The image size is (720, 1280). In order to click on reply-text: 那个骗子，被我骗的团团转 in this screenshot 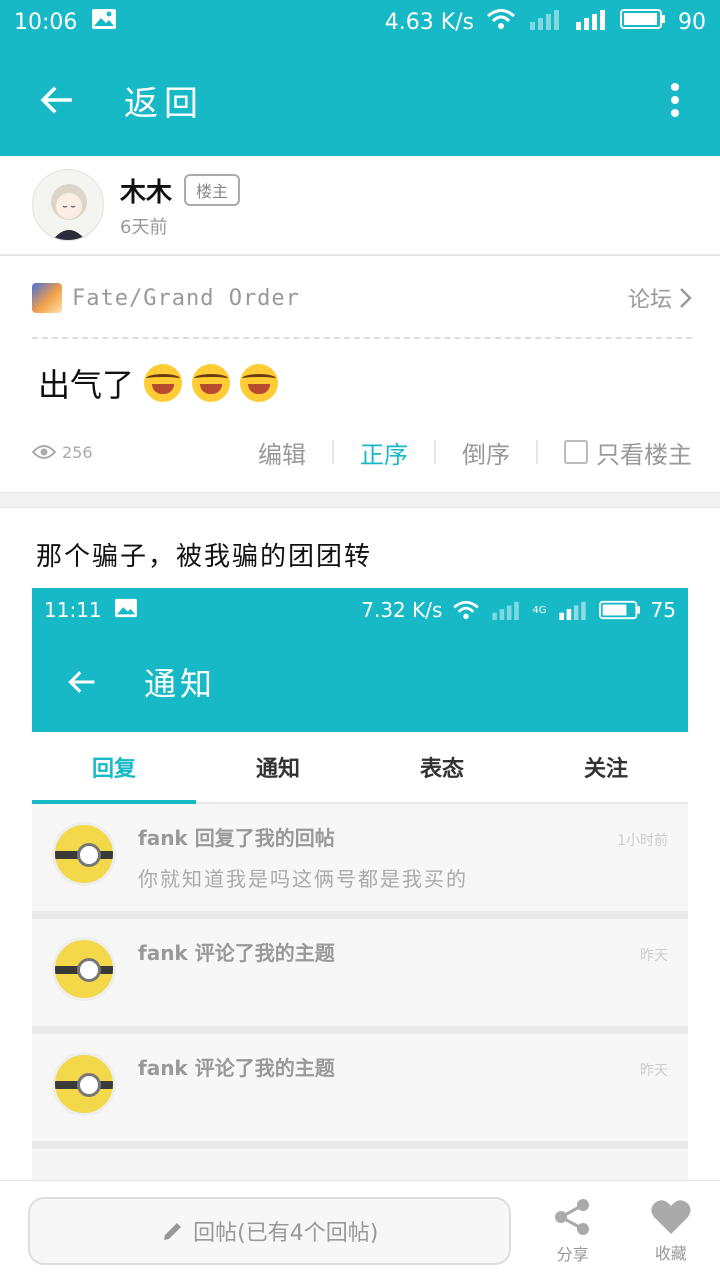, I will do `click(204, 557)`.